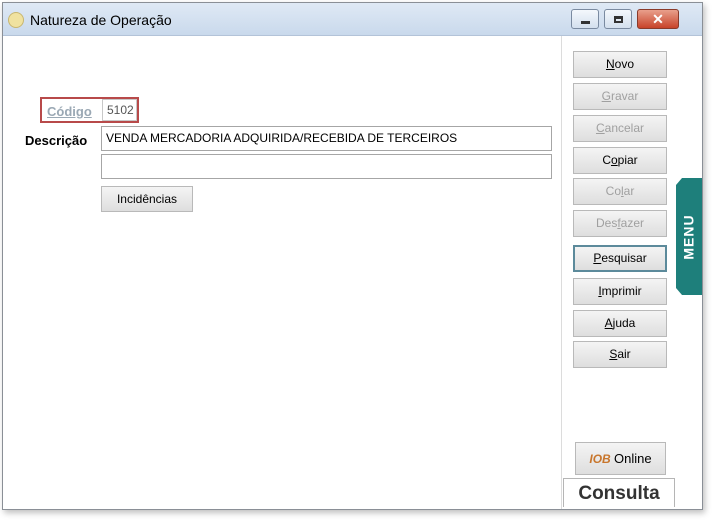 This screenshot has height=526, width=719. What do you see at coordinates (633, 458) in the screenshot?
I see `iob-online-label: Online` at bounding box center [633, 458].